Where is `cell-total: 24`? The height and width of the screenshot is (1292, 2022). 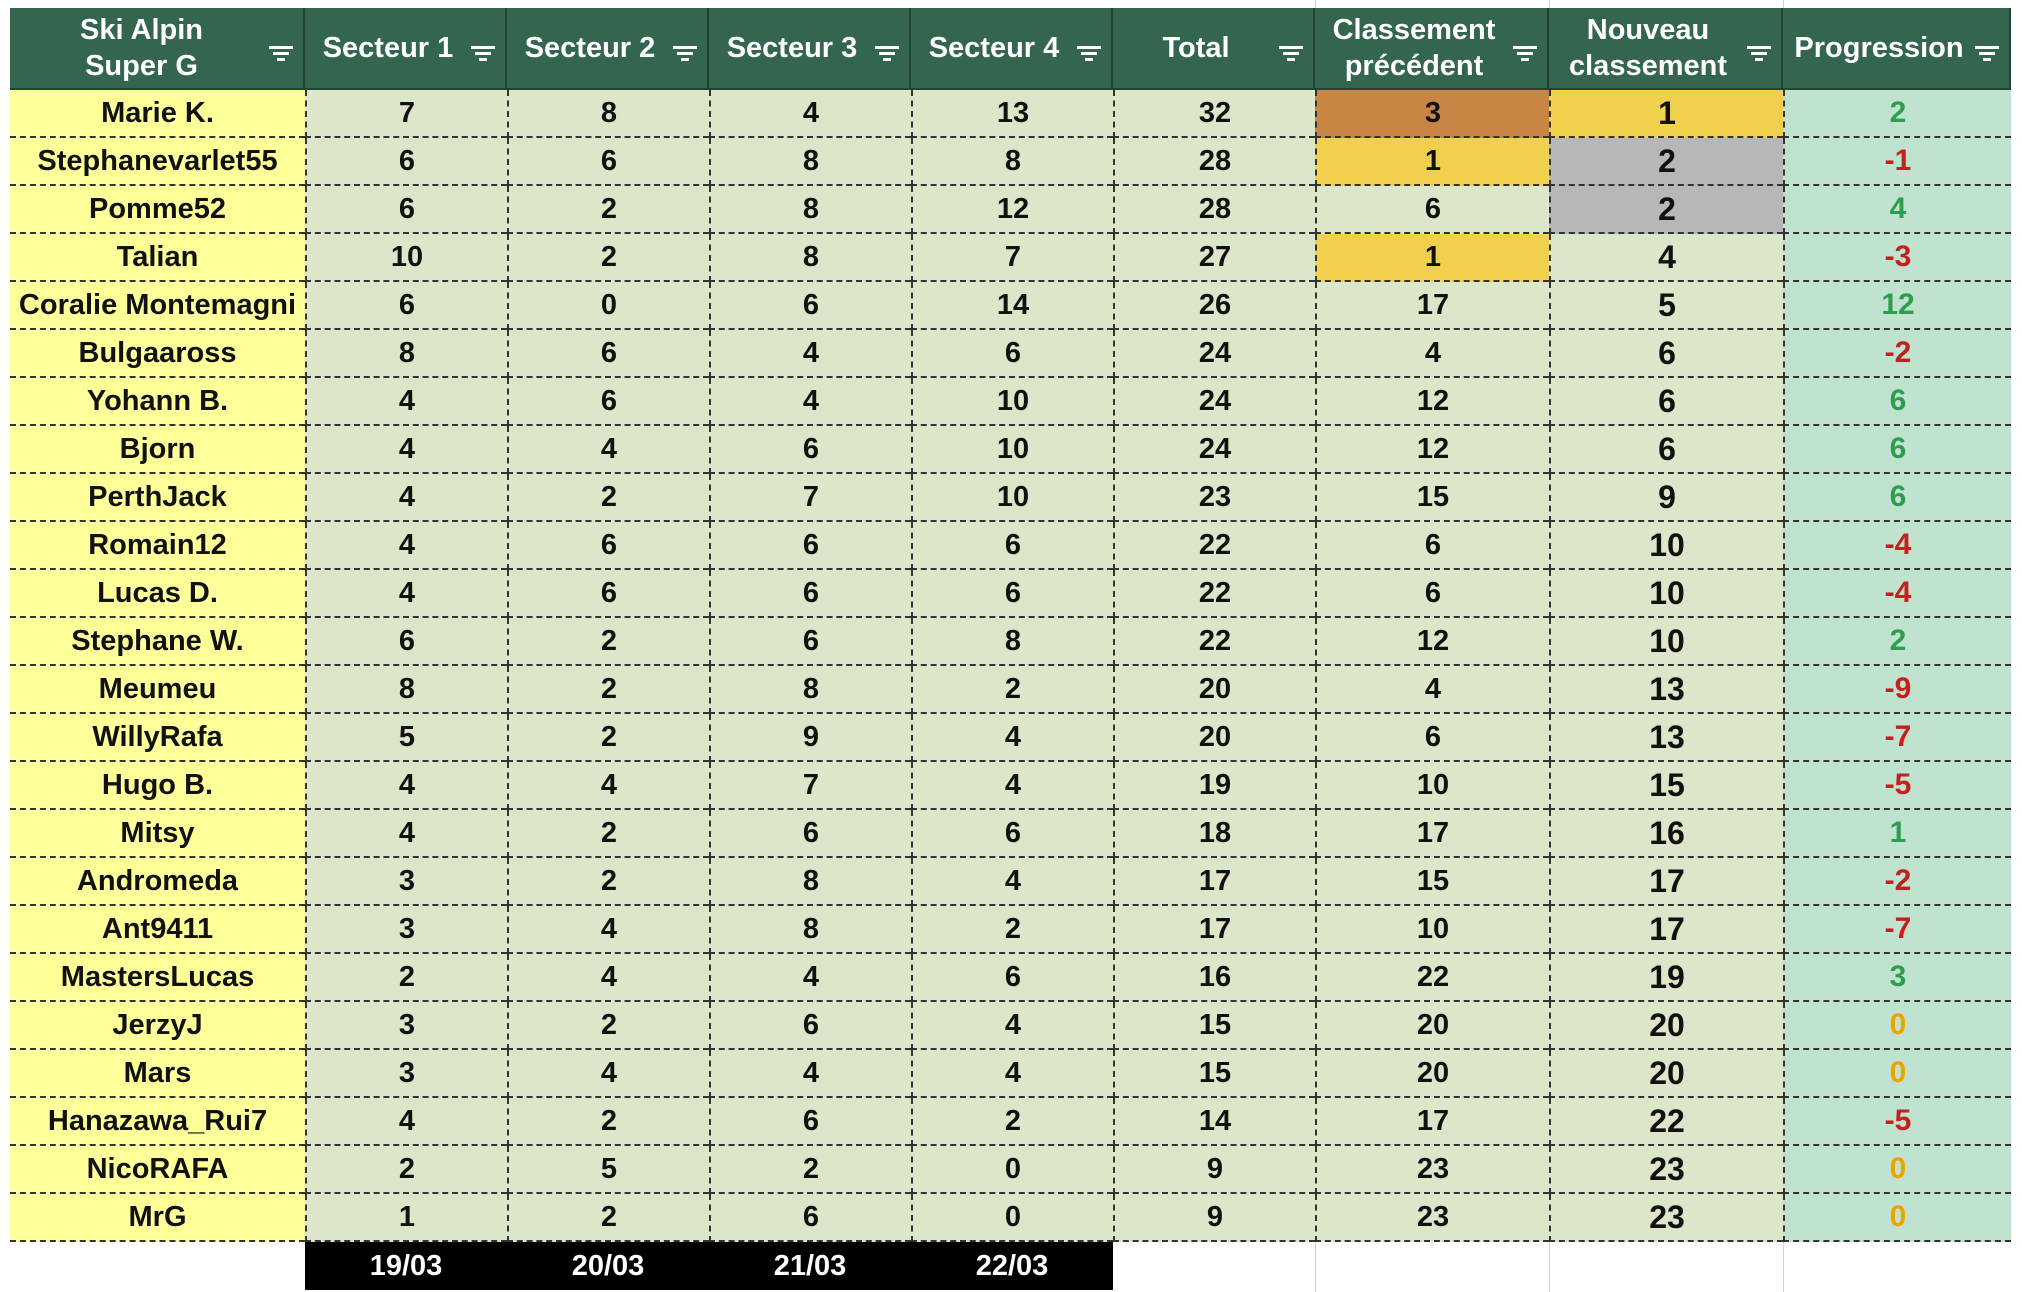 cell-total: 24 is located at coordinates (1214, 354).